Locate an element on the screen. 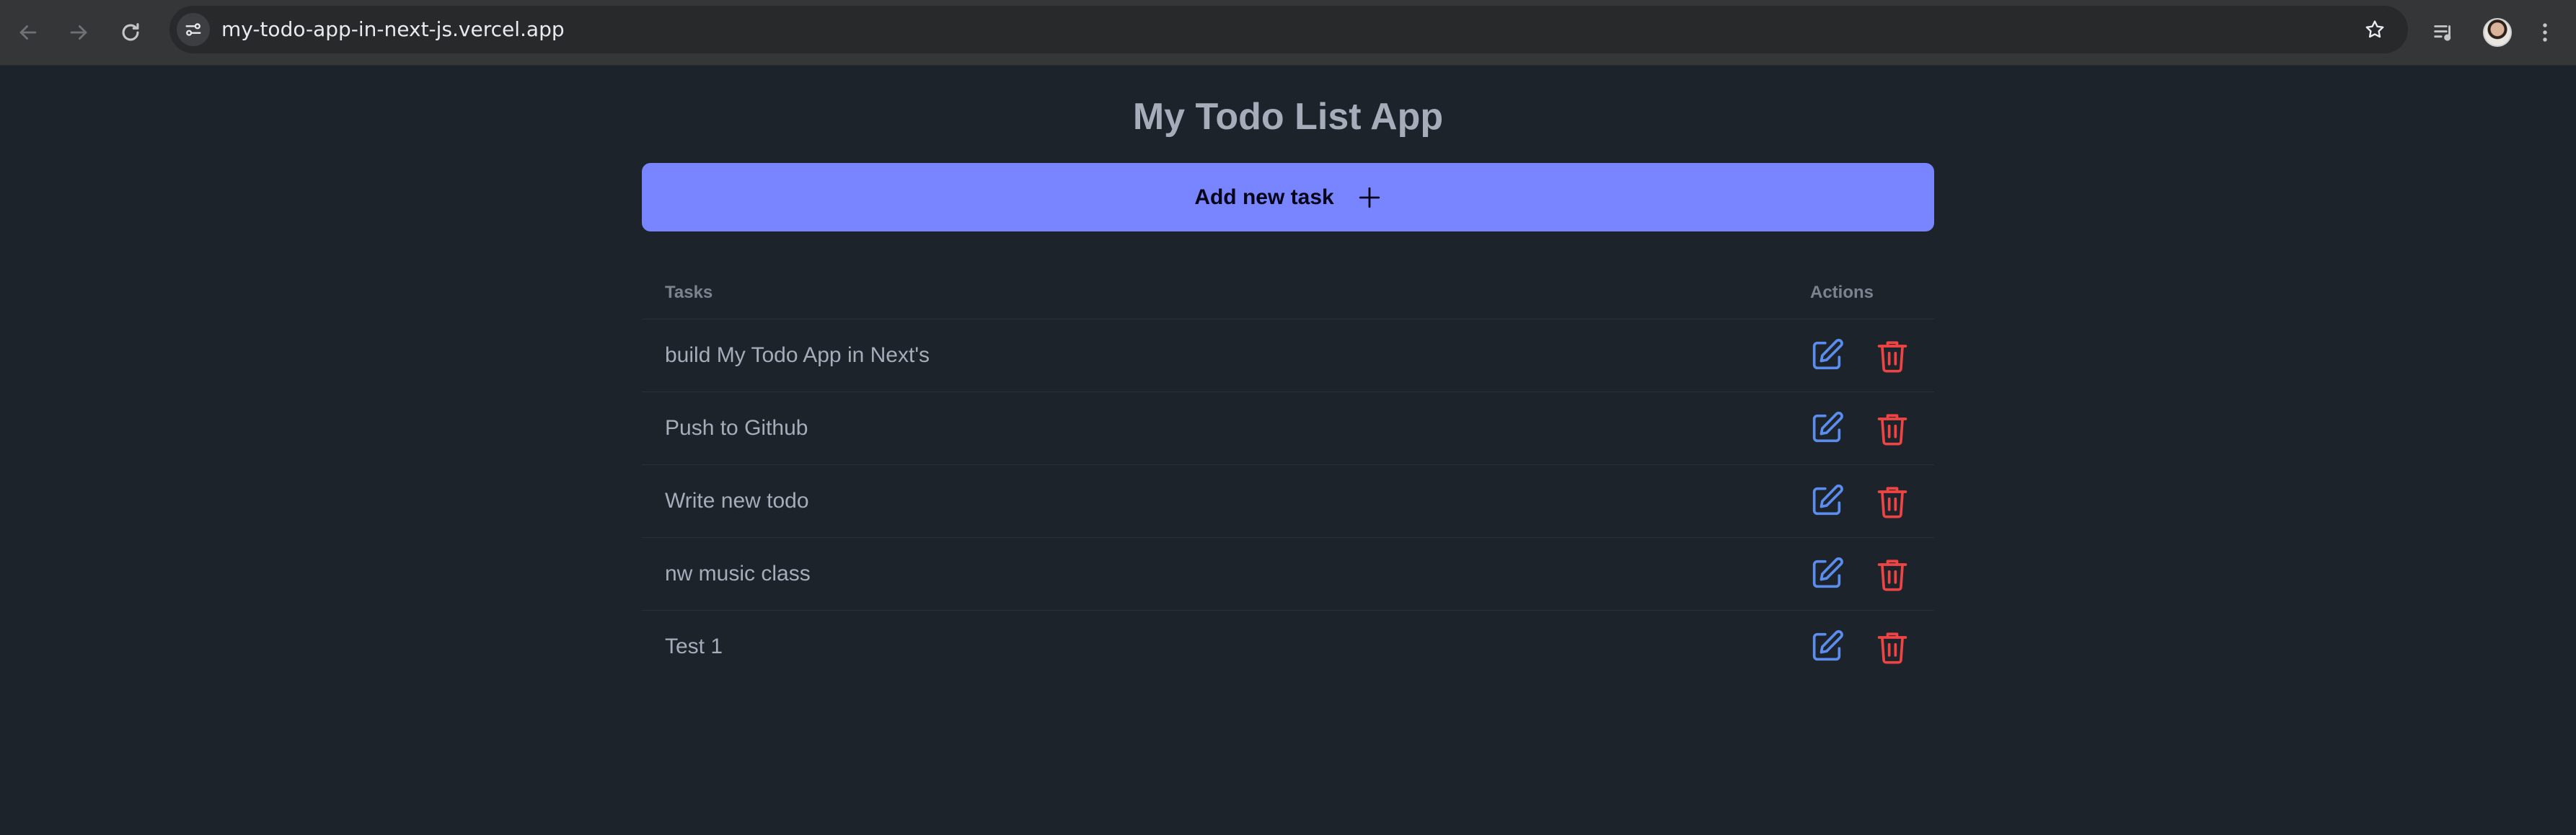 This screenshot has width=2576, height=835. site-info-button is located at coordinates (193, 29).